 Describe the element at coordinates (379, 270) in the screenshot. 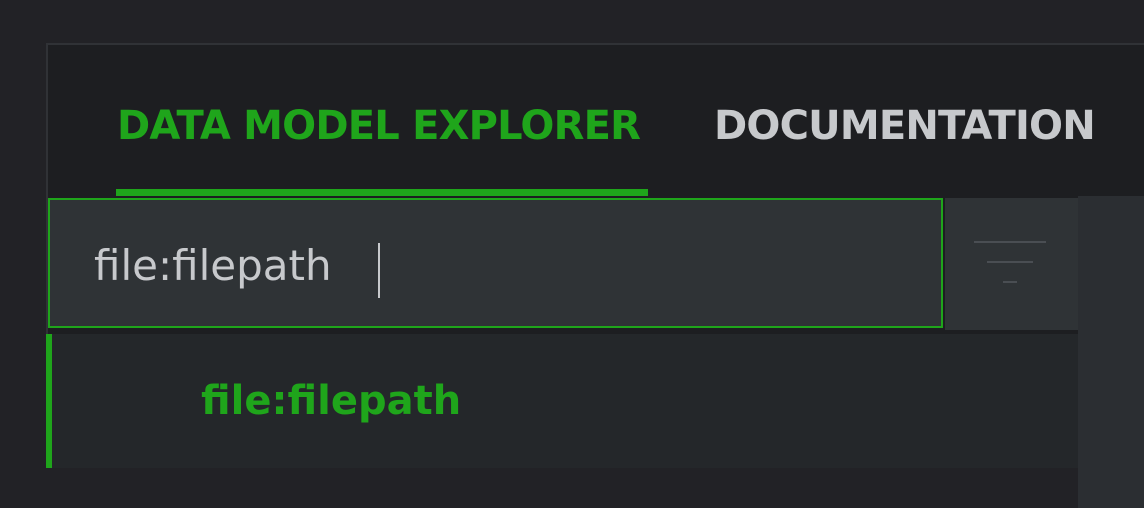

I see `text-caret` at that location.